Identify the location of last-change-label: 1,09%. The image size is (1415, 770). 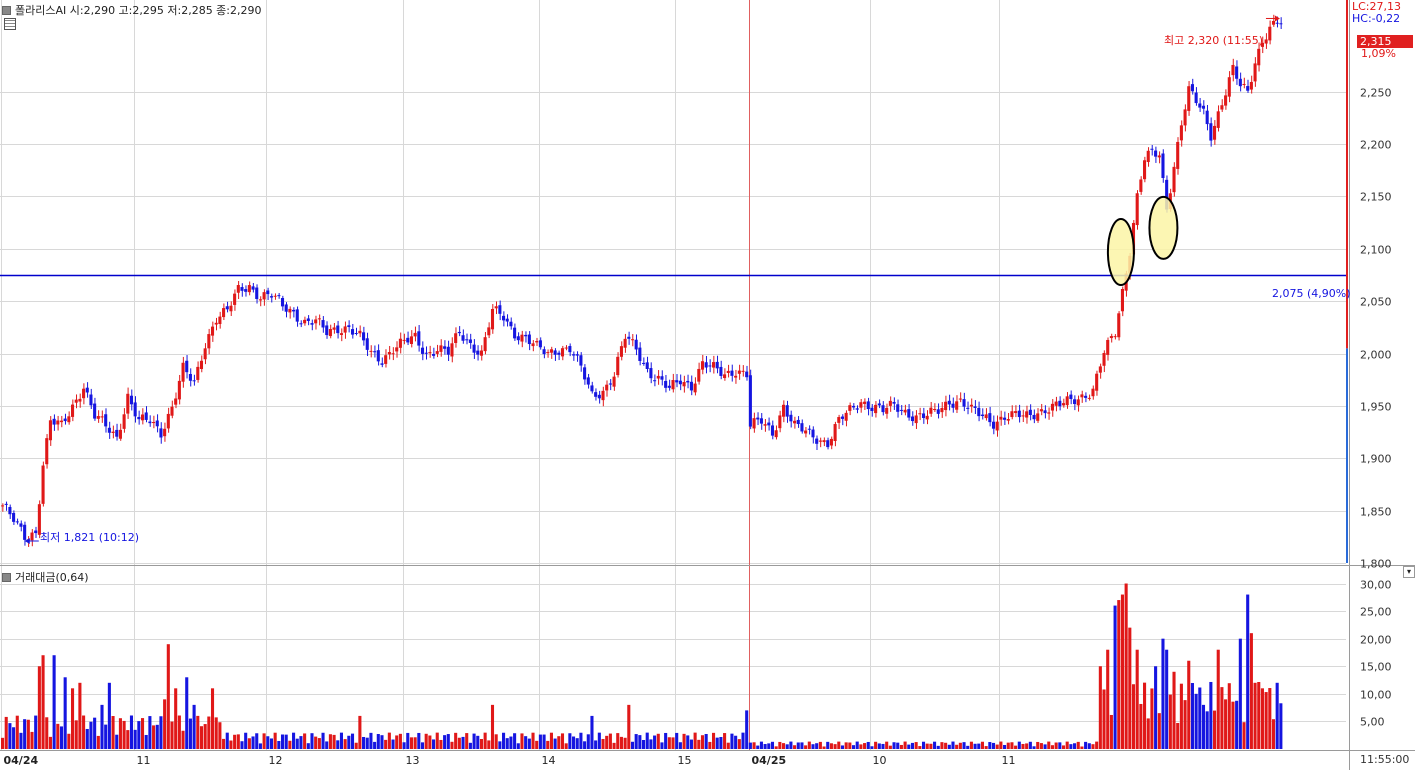
(1378, 53).